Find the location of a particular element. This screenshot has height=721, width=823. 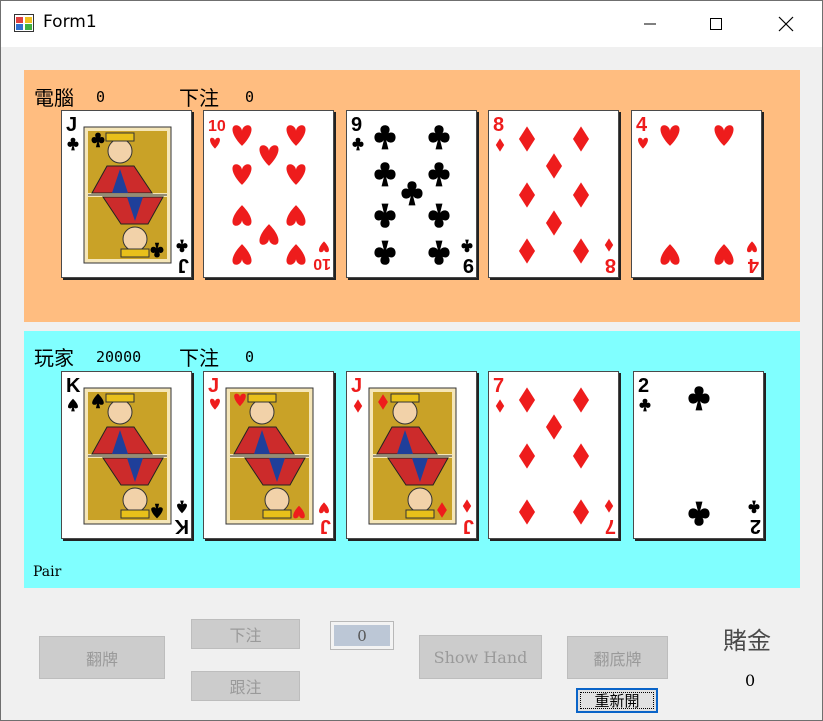

player-money: 20000 is located at coordinates (119, 357).